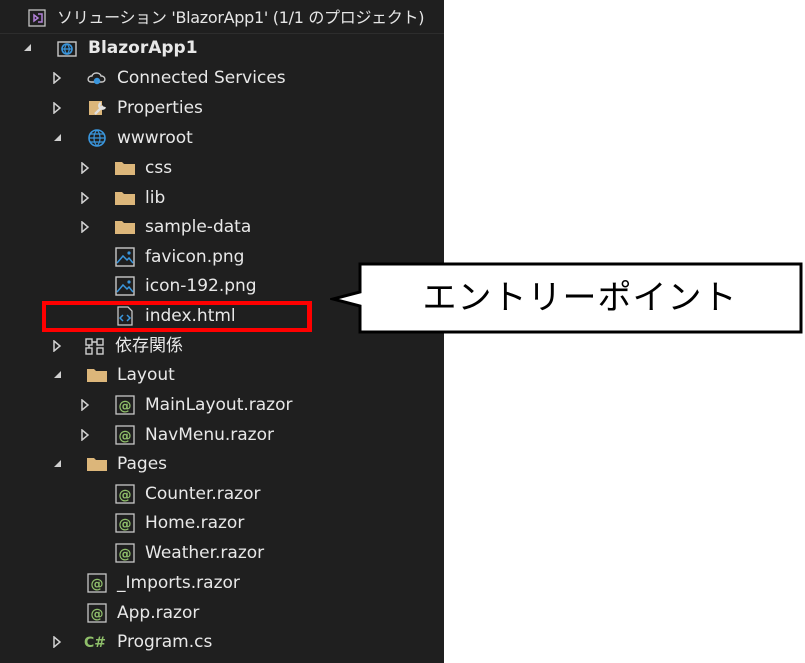  Describe the element at coordinates (222, 168) in the screenshot. I see `tree-item-css: css` at that location.